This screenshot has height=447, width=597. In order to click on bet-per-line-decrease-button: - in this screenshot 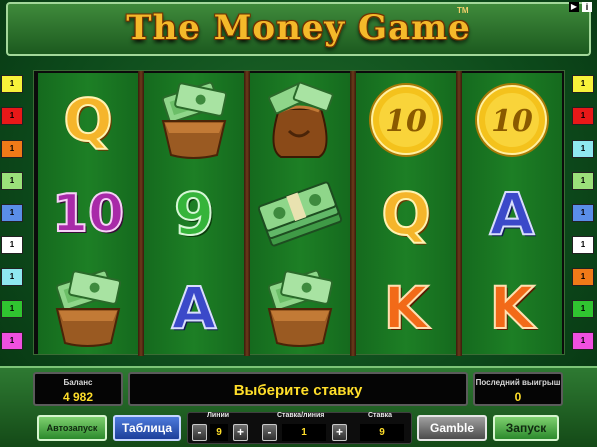, I will do `click(269, 432)`.